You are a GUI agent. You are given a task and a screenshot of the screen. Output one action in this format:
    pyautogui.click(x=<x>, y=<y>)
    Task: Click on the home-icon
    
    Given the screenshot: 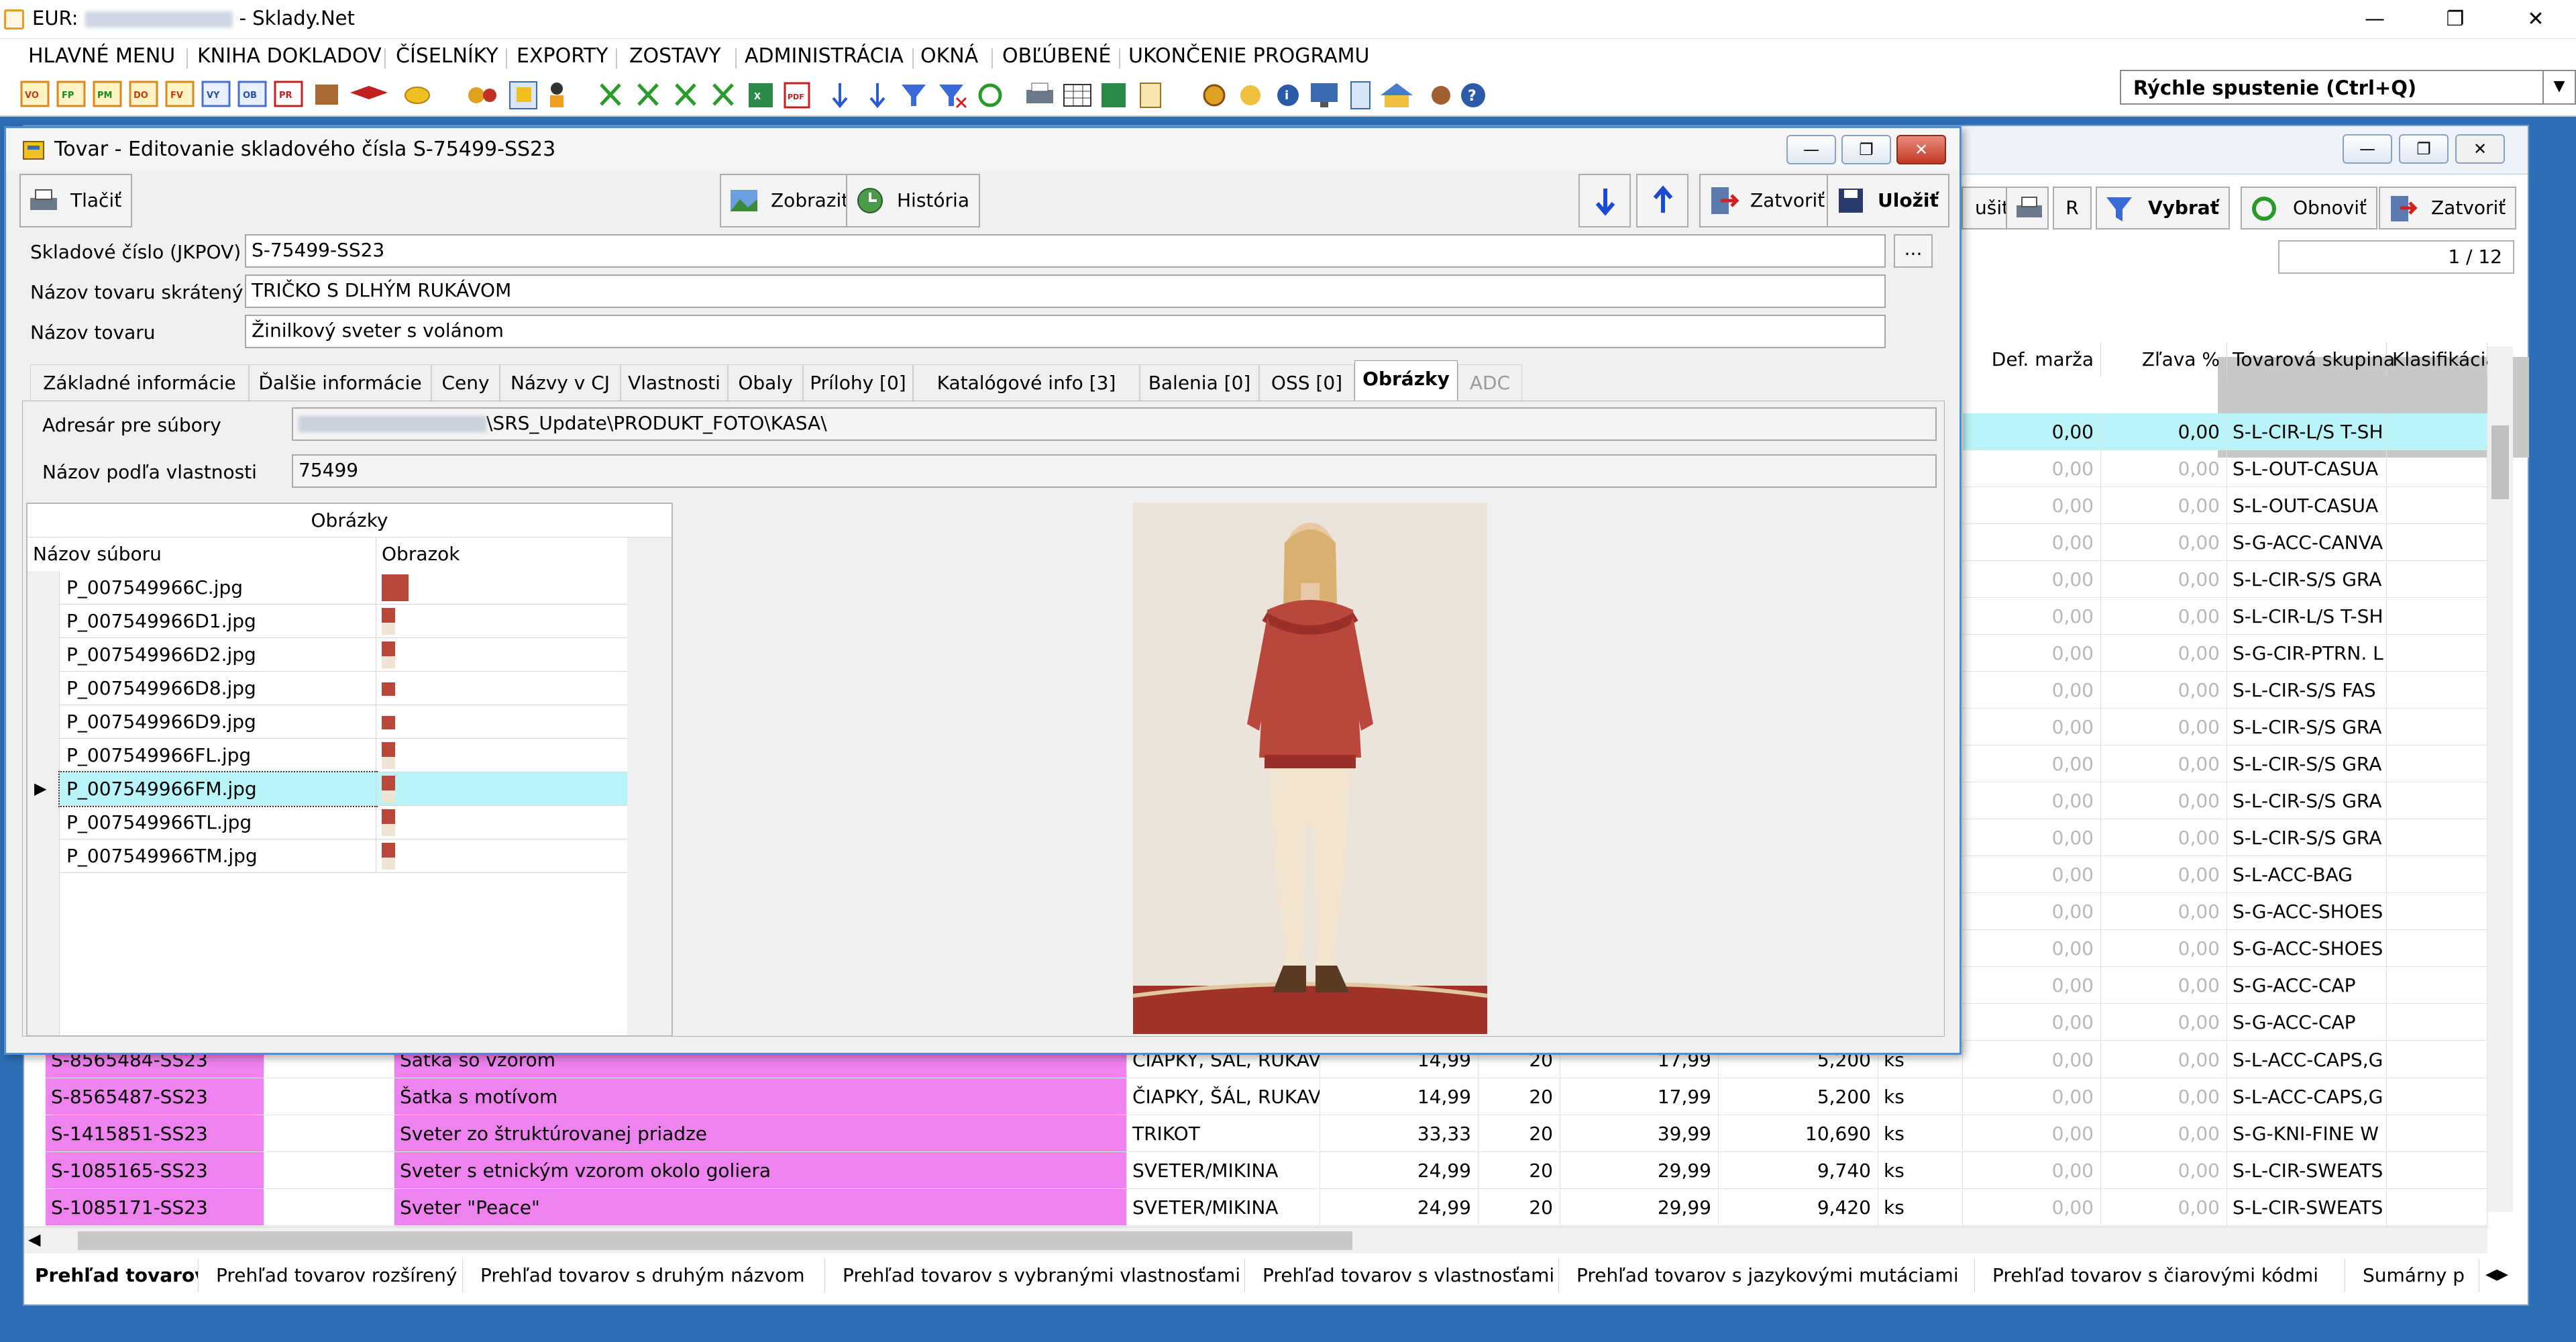 What is the action you would take?
    pyautogui.click(x=1397, y=95)
    